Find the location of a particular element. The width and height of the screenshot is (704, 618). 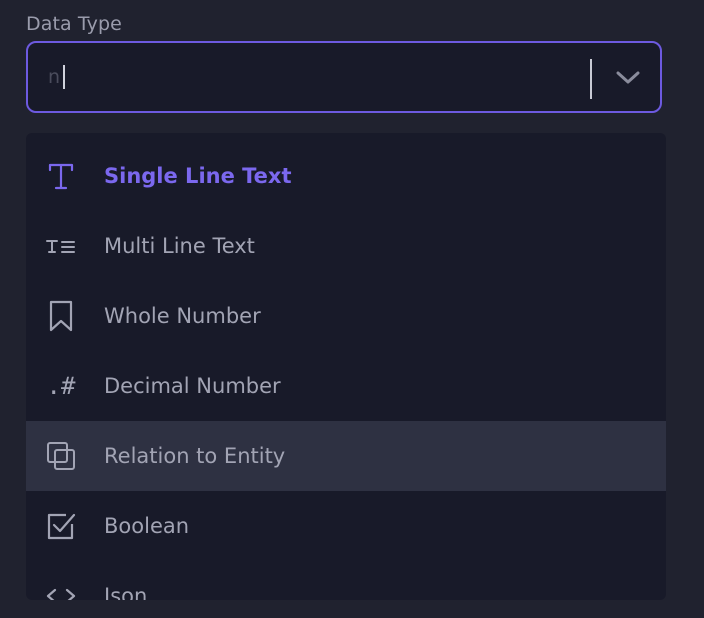

option-boolean: Boolean is located at coordinates (346, 526).